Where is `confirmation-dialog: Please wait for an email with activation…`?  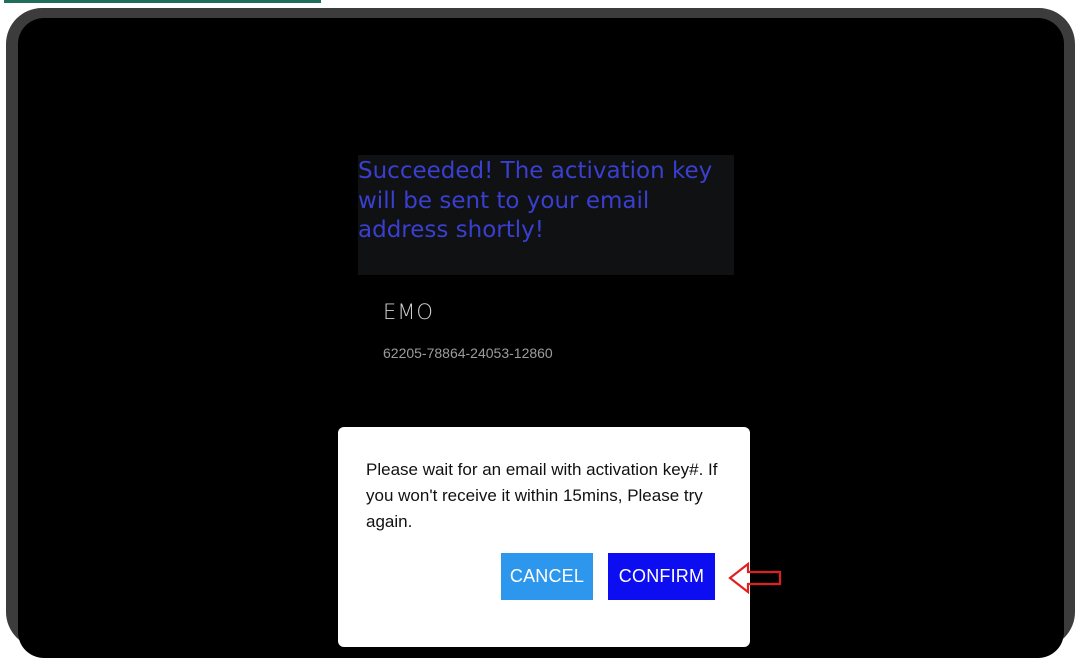
confirmation-dialog: Please wait for an email with activation… is located at coordinates (544, 537).